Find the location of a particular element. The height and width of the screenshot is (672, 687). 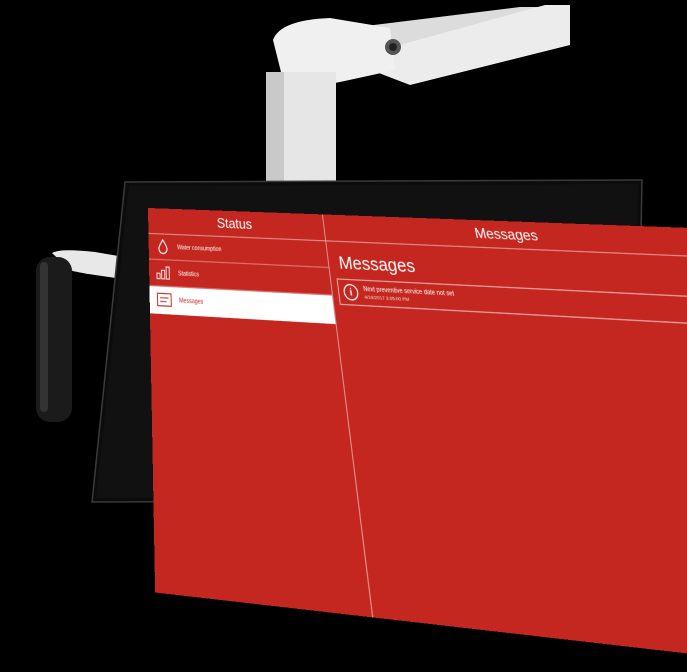

sidebar: Water consumption Statistics Messages is located at coordinates (241, 279).